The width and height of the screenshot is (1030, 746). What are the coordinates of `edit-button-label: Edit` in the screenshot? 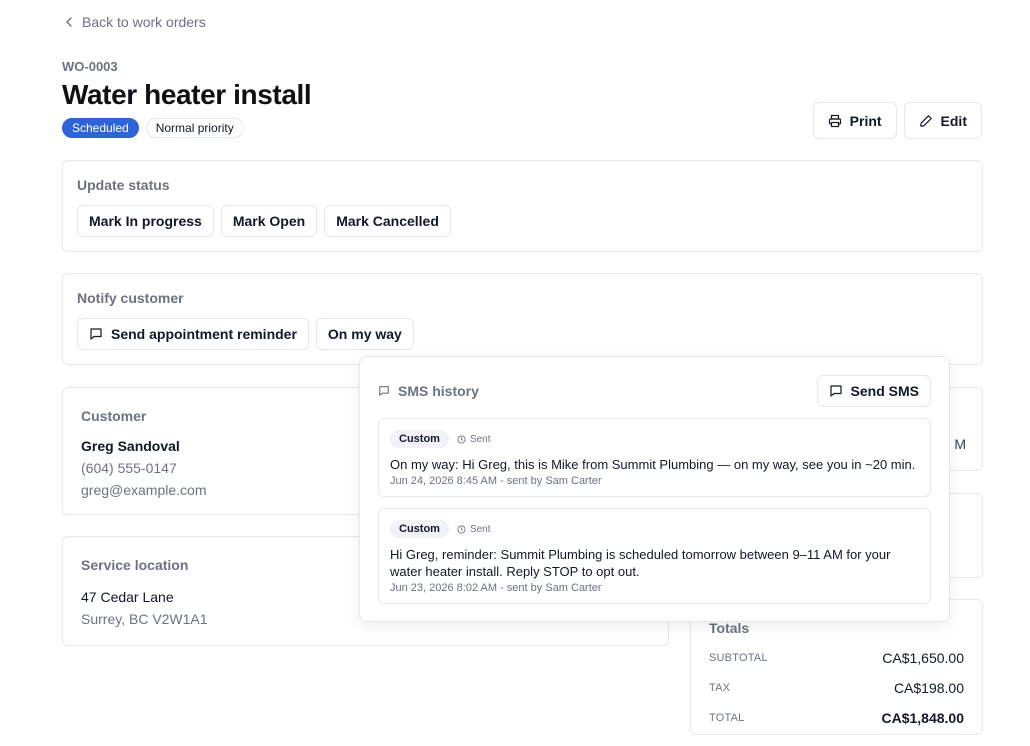 It's located at (953, 120).